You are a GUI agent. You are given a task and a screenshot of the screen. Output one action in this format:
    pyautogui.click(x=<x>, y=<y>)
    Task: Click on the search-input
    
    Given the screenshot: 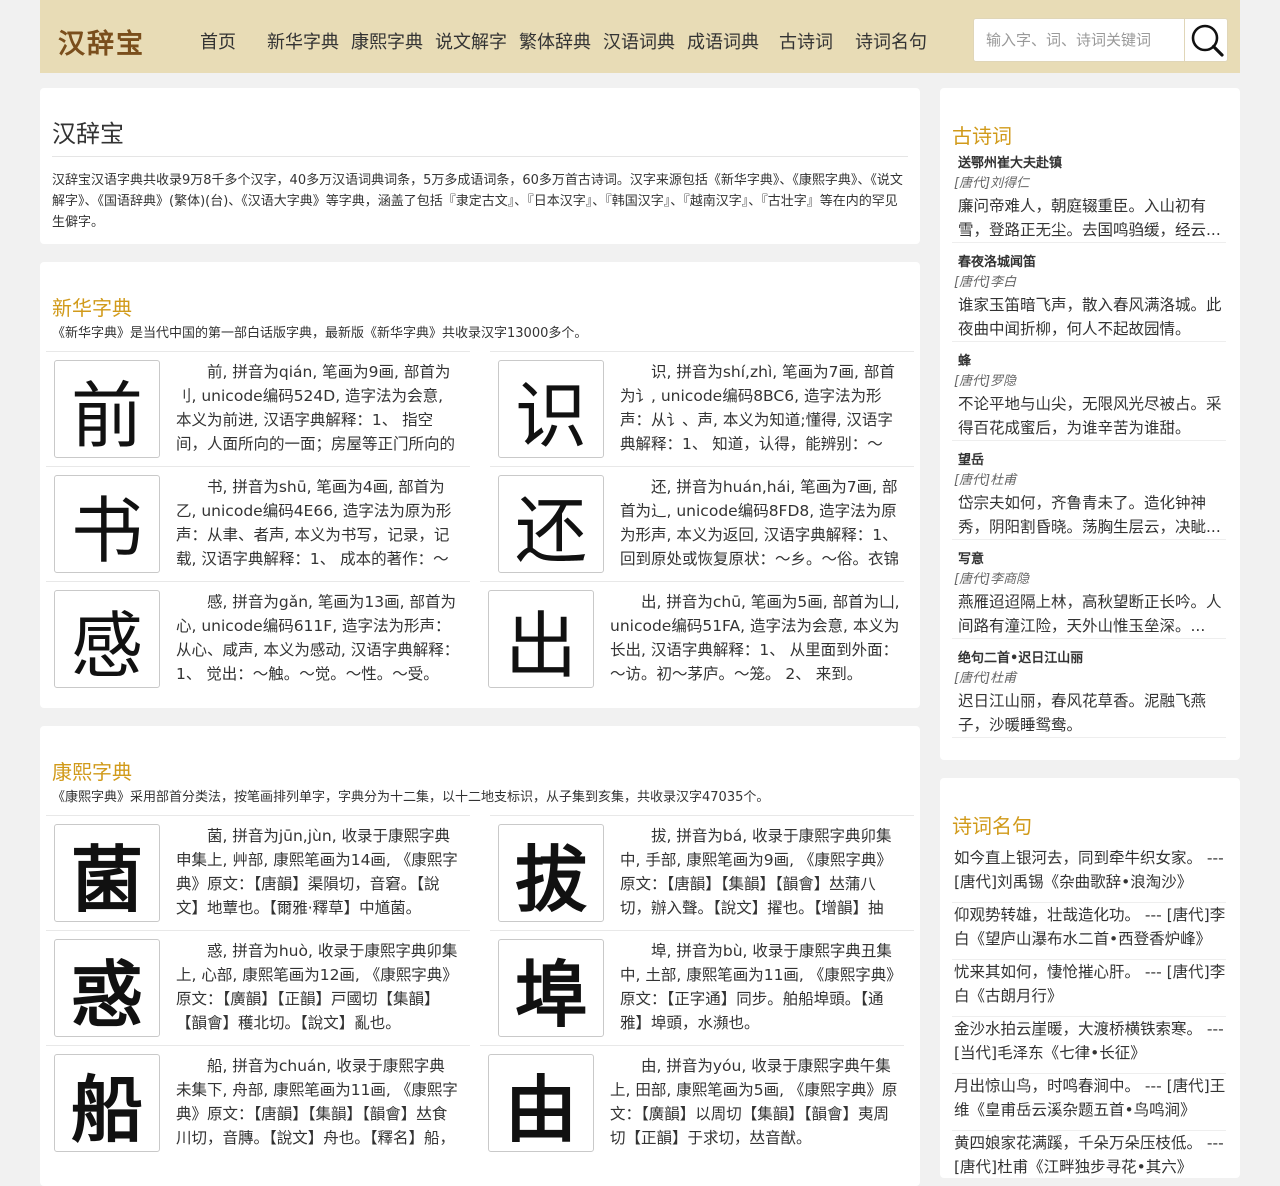 What is the action you would take?
    pyautogui.click(x=1079, y=40)
    